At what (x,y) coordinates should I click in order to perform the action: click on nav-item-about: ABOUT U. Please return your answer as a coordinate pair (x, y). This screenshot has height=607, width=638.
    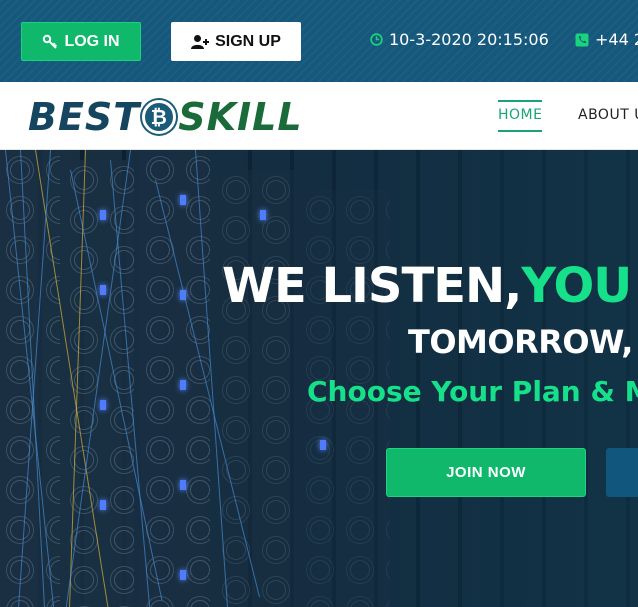
    Looking at the image, I should click on (608, 115).